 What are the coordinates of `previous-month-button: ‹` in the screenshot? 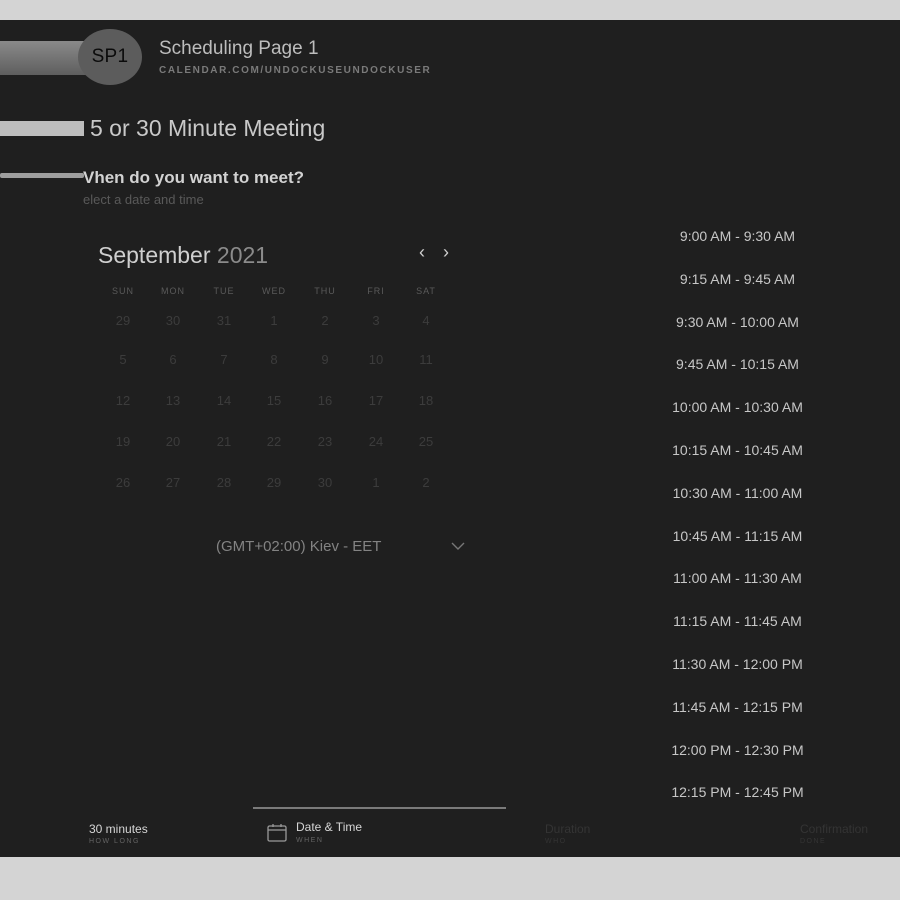 It's located at (422, 252).